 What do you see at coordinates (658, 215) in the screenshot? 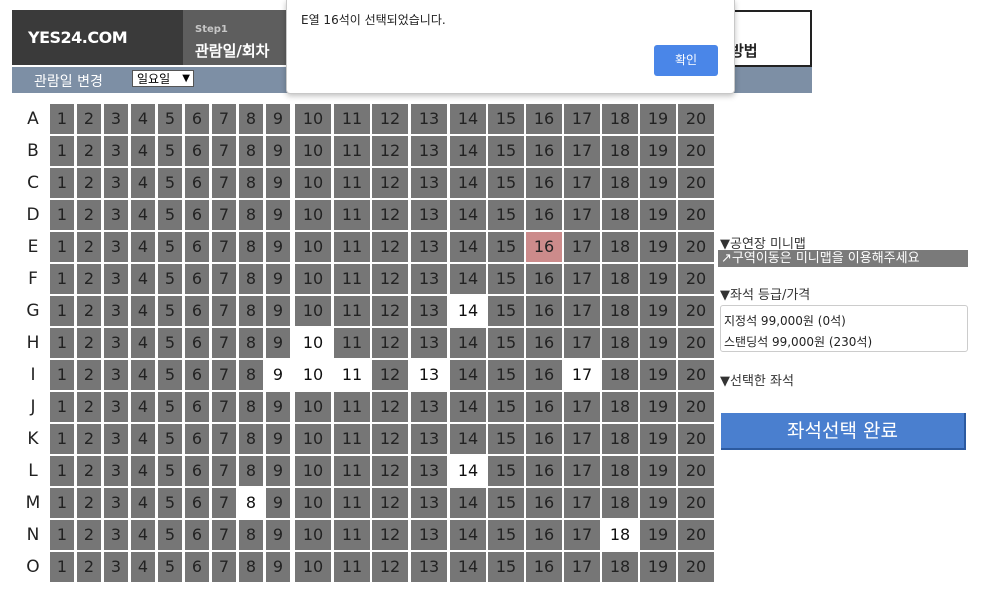
I see `seat-D-19: 19` at bounding box center [658, 215].